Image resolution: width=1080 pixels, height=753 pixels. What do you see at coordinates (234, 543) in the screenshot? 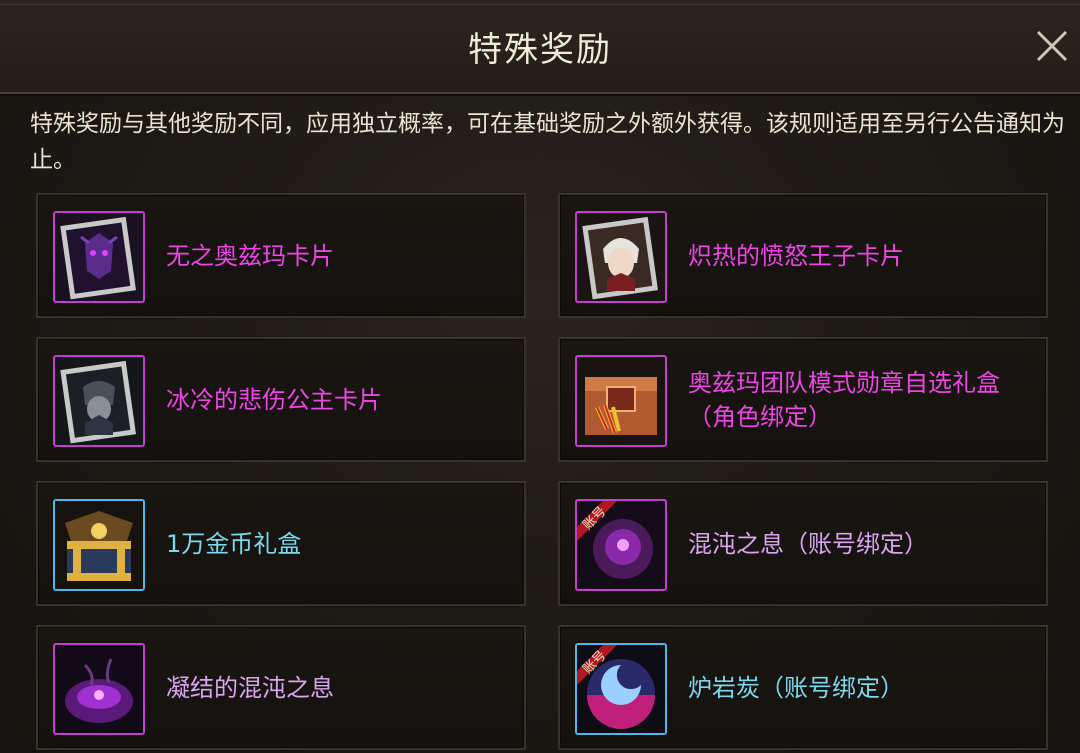
I see `reward-name: 1万金币礼盒` at bounding box center [234, 543].